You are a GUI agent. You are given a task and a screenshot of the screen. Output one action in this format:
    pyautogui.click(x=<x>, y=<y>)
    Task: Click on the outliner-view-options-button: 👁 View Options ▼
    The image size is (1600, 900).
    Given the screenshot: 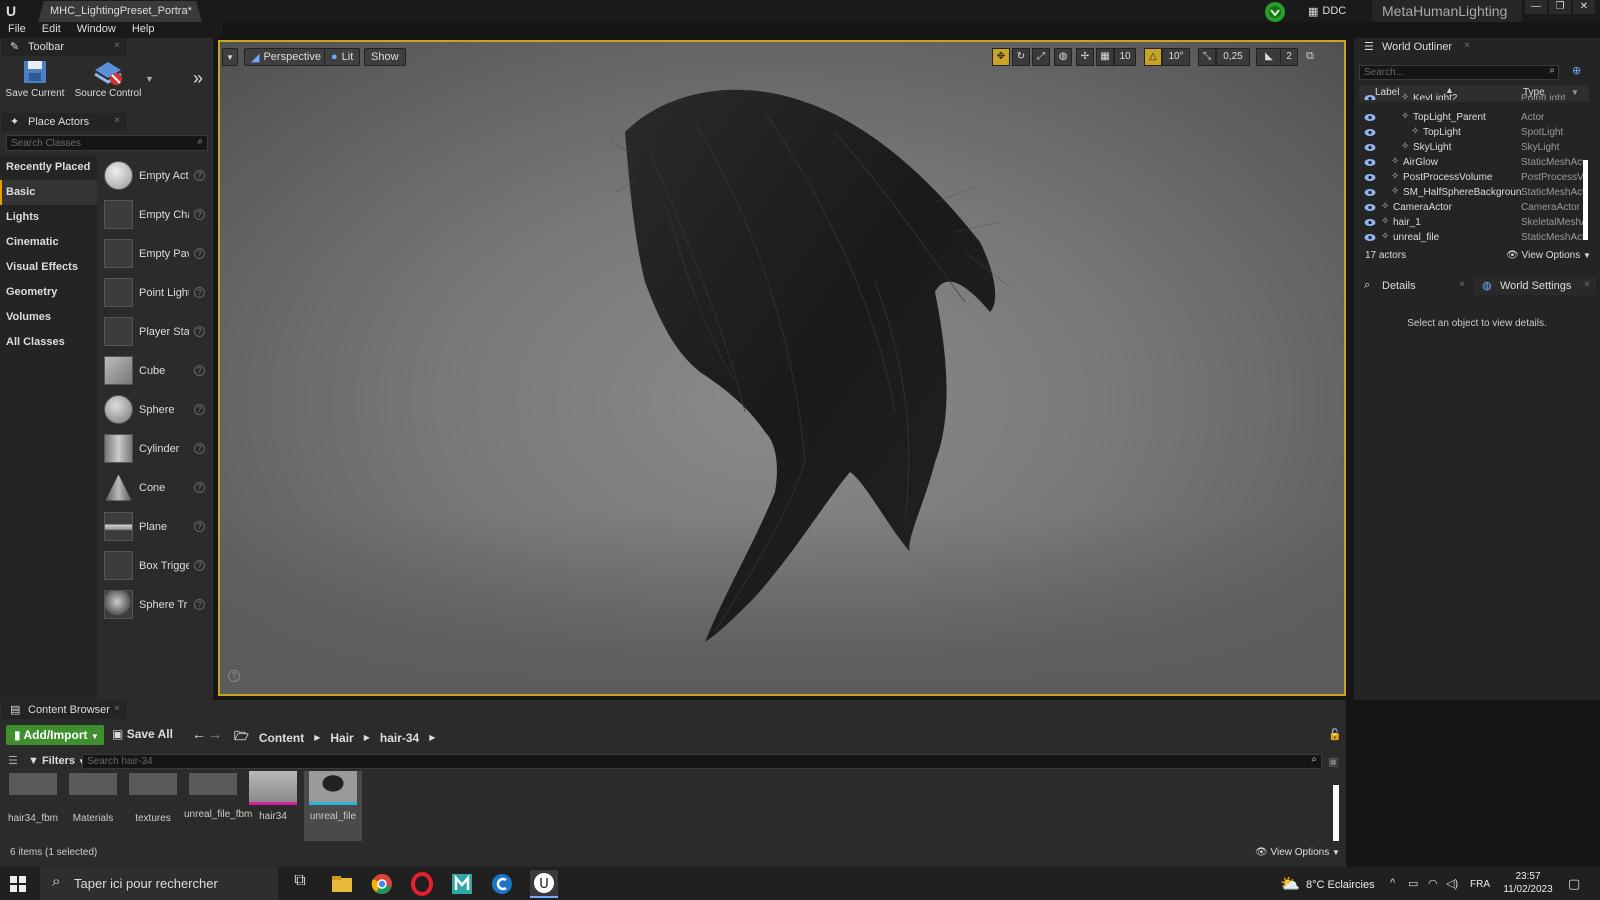 What is the action you would take?
    pyautogui.click(x=1548, y=255)
    